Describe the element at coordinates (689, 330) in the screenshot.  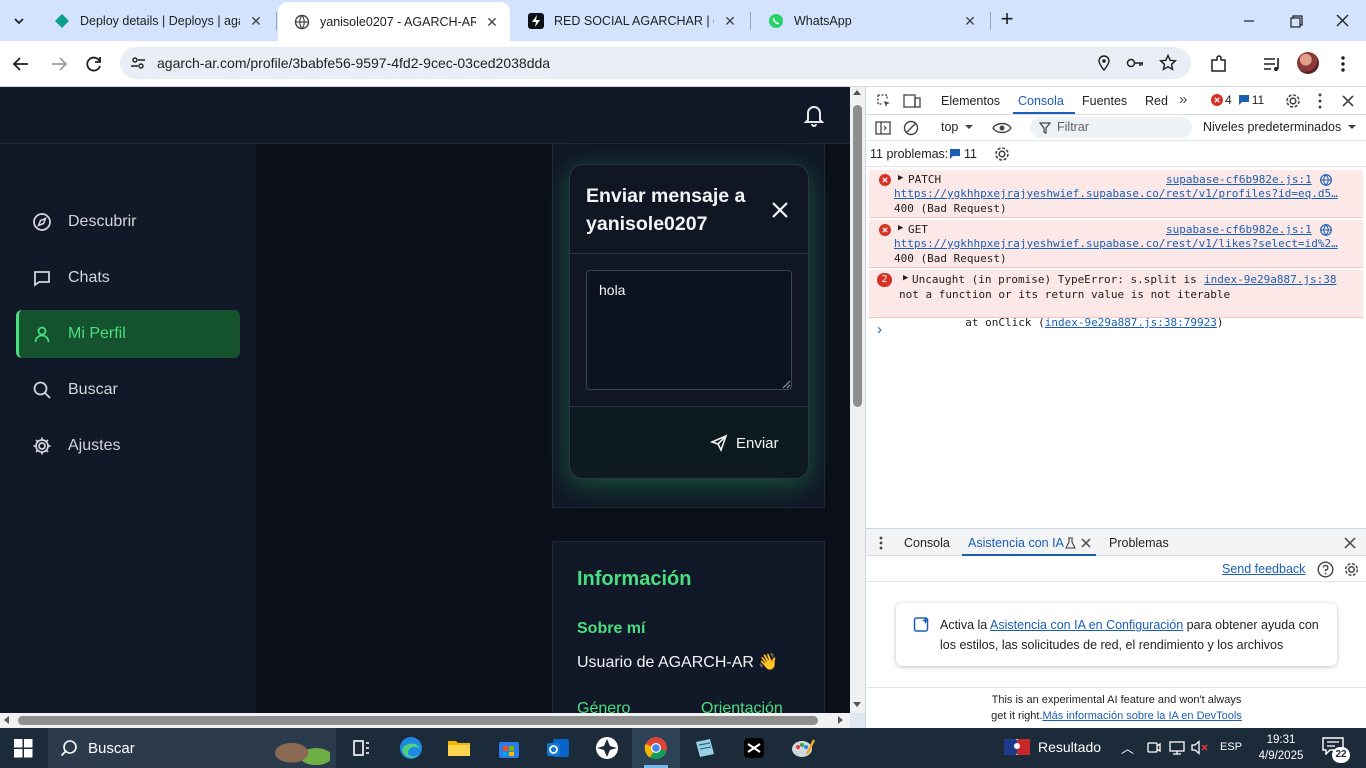
I see `message-textarea: hola` at that location.